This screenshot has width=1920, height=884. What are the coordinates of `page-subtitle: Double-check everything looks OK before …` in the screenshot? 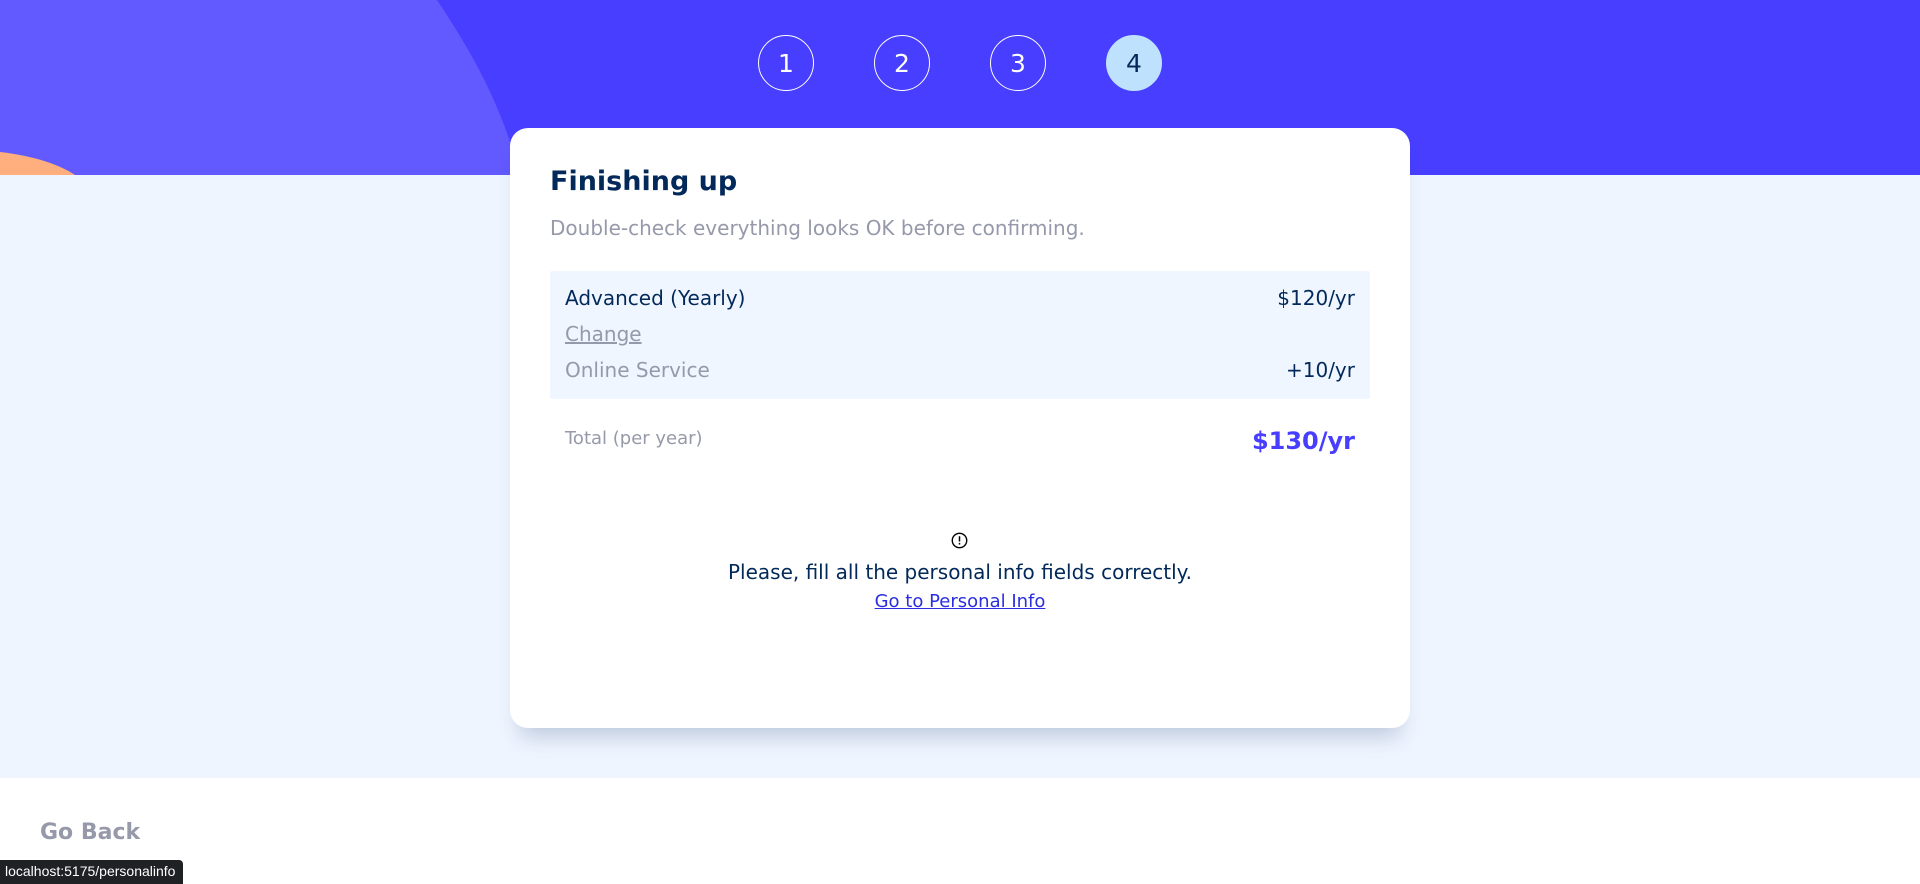 It's located at (817, 228).